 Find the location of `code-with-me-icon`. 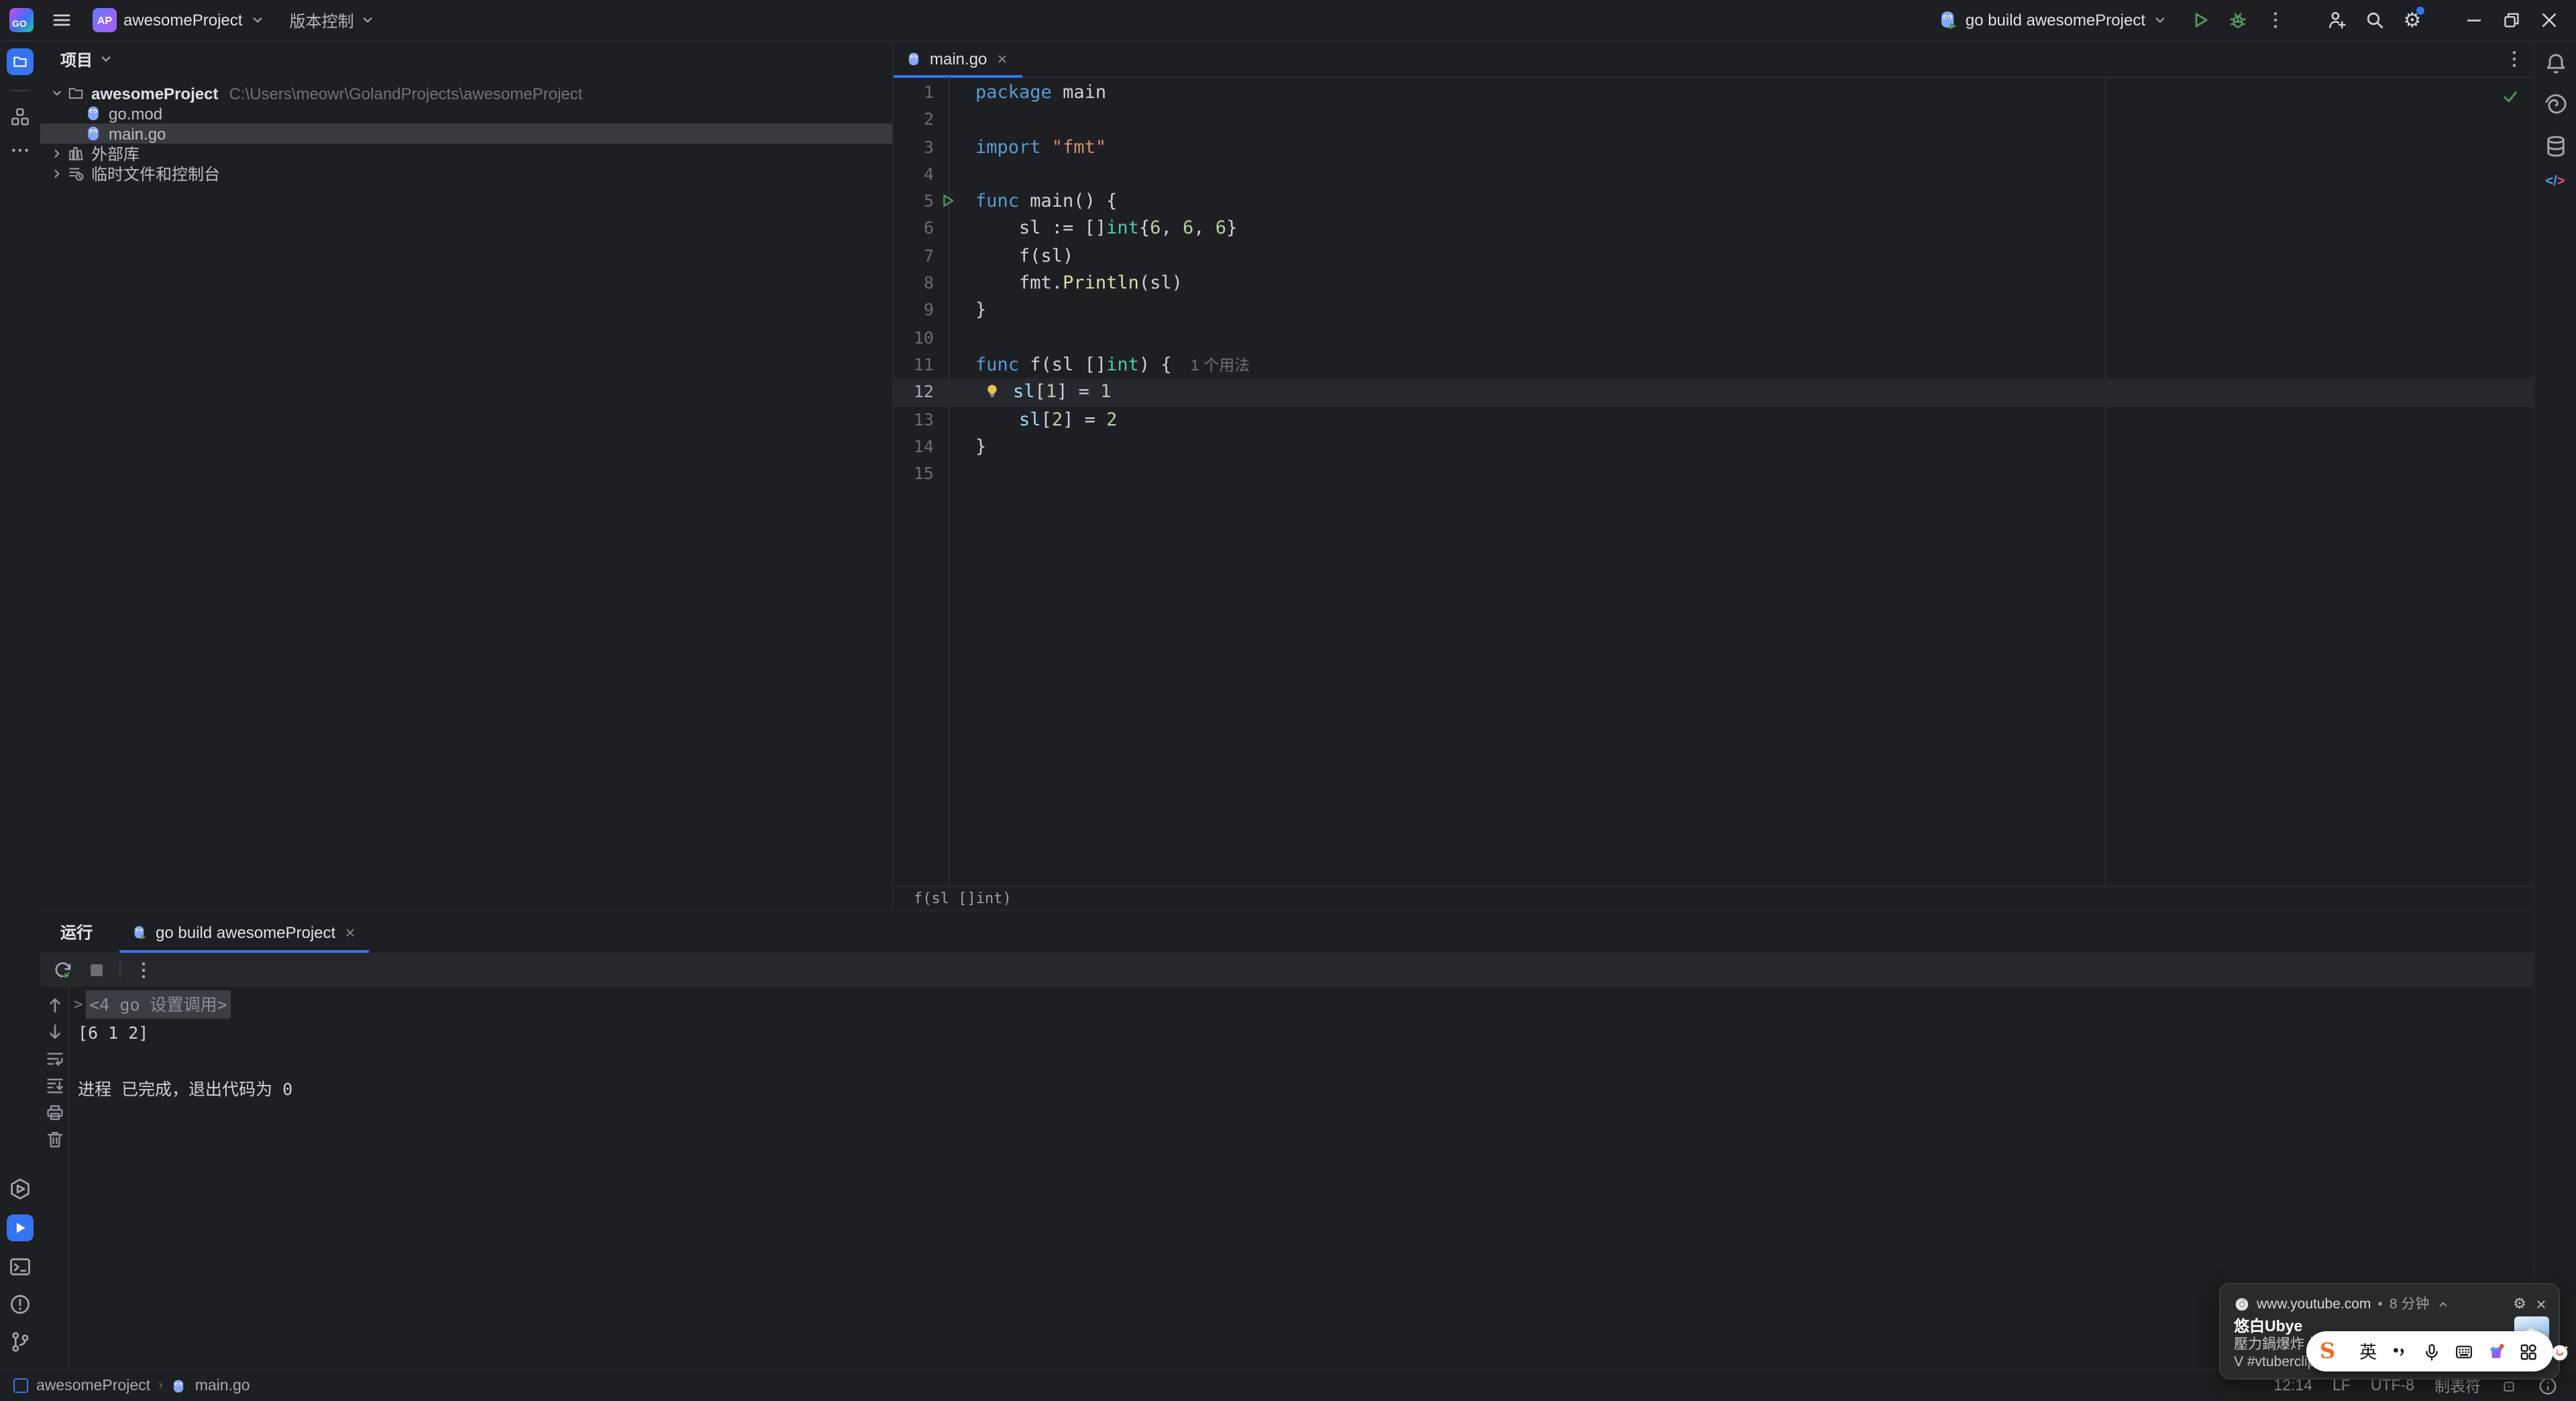

code-with-me-icon is located at coordinates (2337, 20).